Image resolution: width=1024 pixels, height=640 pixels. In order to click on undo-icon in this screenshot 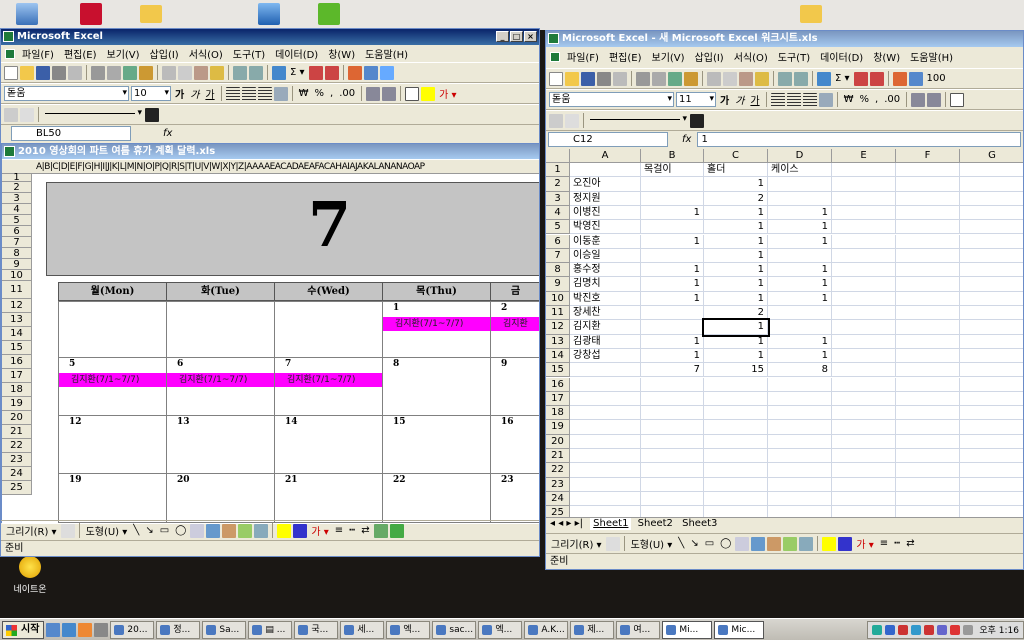, I will do `click(785, 78)`.